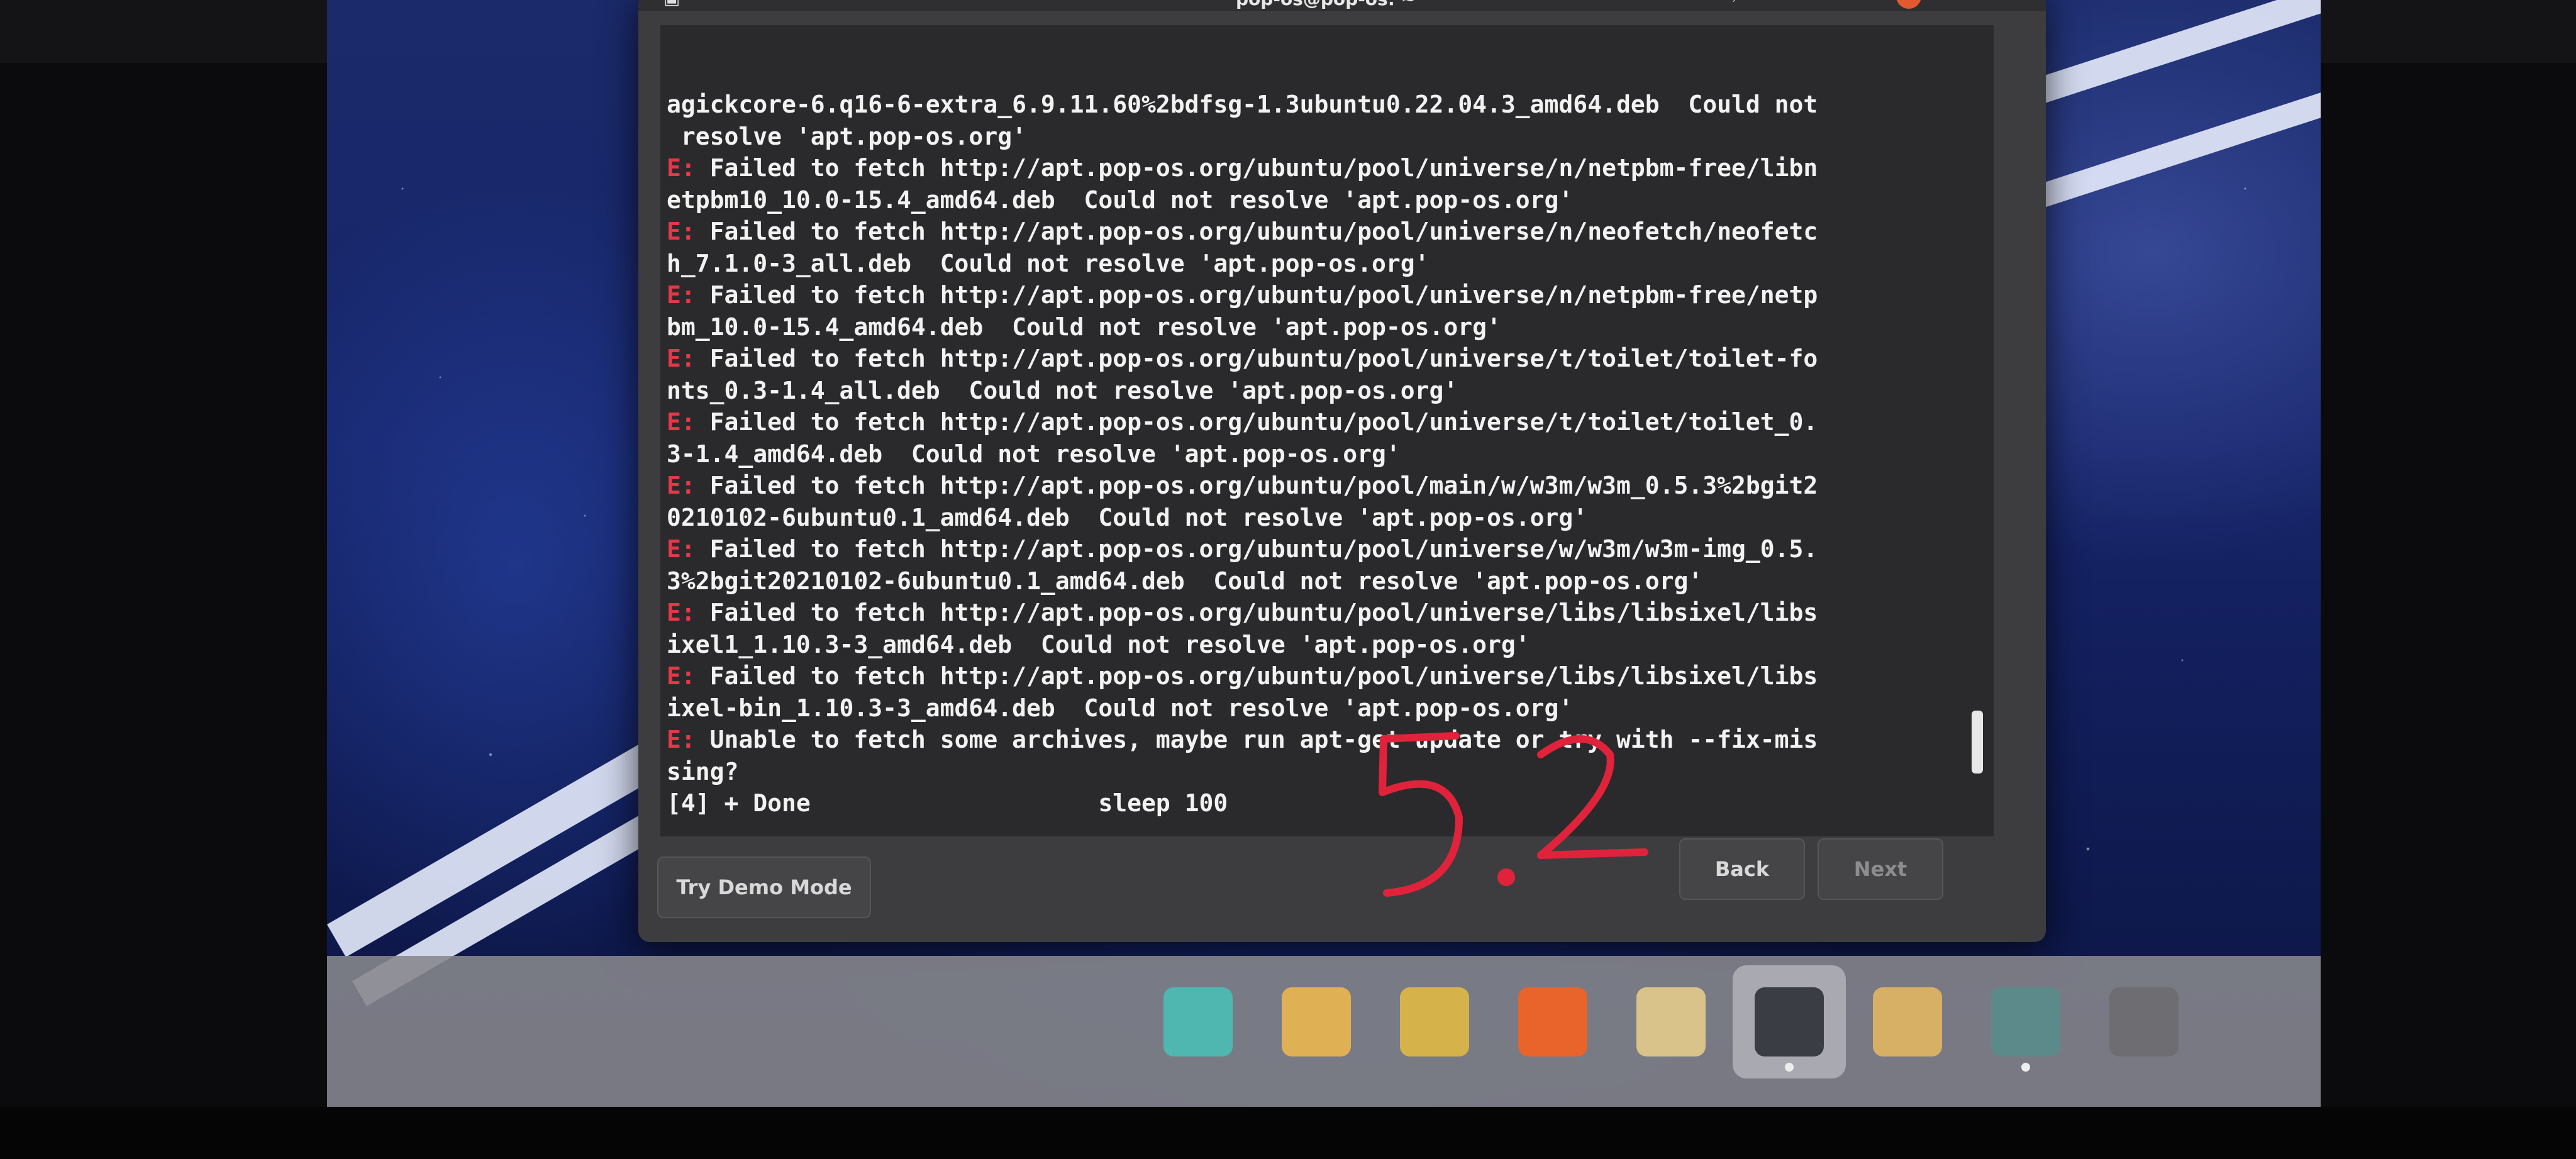  I want to click on workspaces-icon, so click(1316, 1021).